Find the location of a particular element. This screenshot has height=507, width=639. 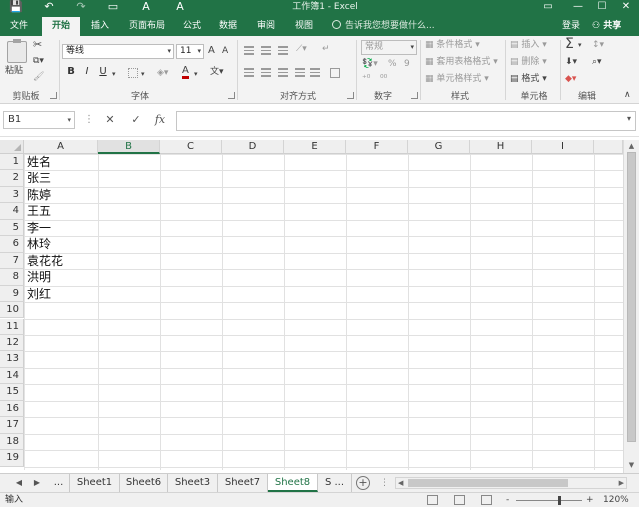

scroll-up-icon: ▲ is located at coordinates (631, 146).